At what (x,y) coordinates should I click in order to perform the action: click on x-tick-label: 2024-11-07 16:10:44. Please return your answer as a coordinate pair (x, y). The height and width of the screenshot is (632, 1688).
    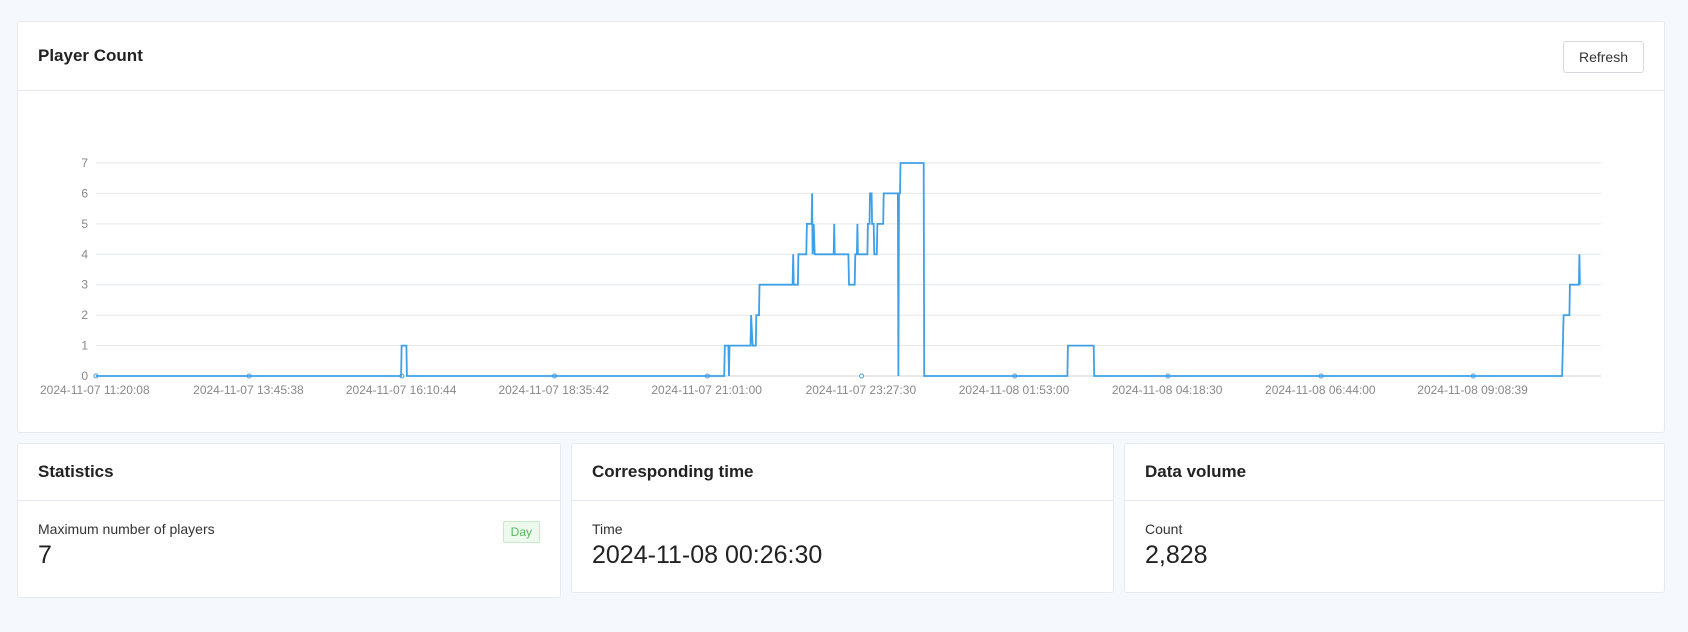
    Looking at the image, I should click on (401, 390).